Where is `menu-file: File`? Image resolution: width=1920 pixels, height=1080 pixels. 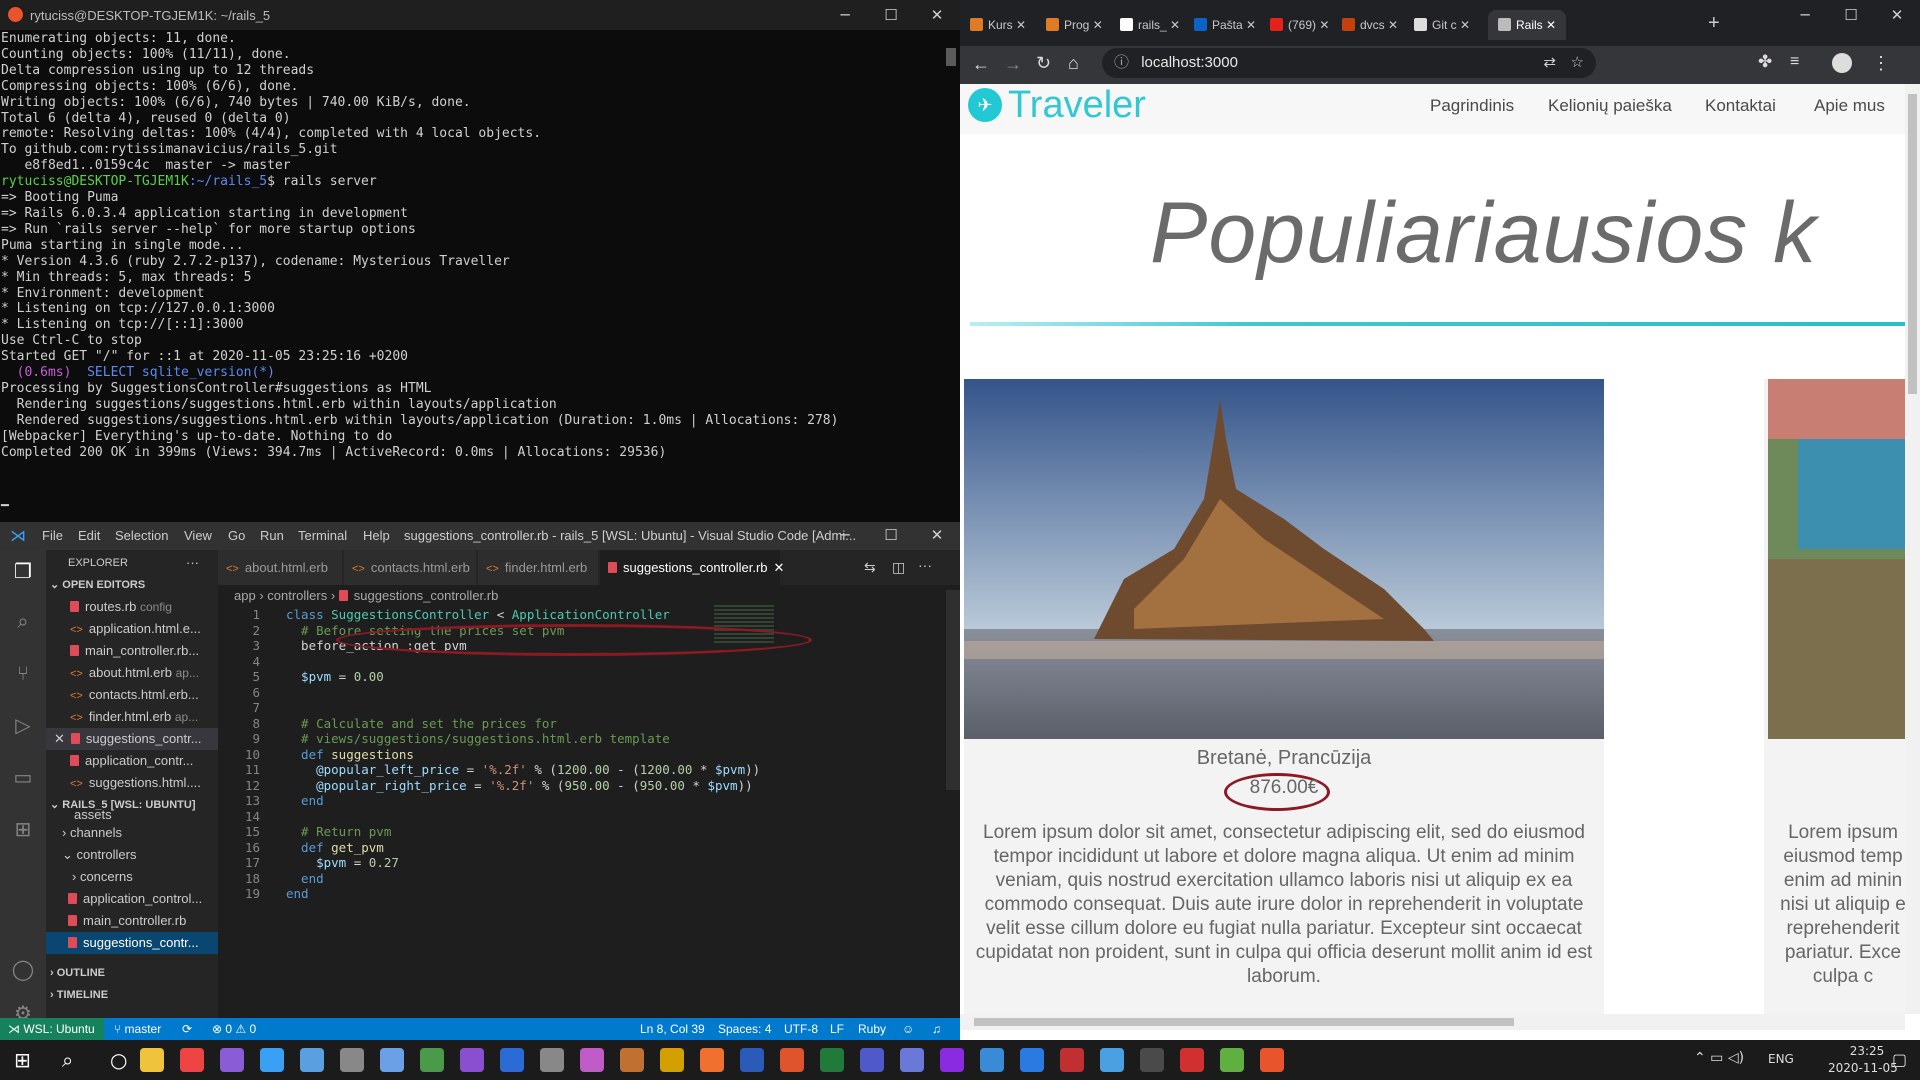 menu-file: File is located at coordinates (52, 535).